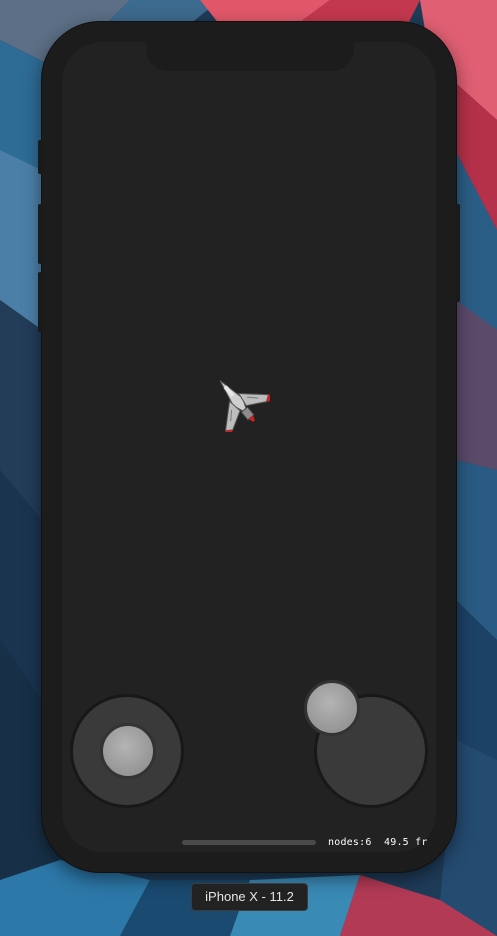  I want to click on spaceship-sprite, so click(244, 406).